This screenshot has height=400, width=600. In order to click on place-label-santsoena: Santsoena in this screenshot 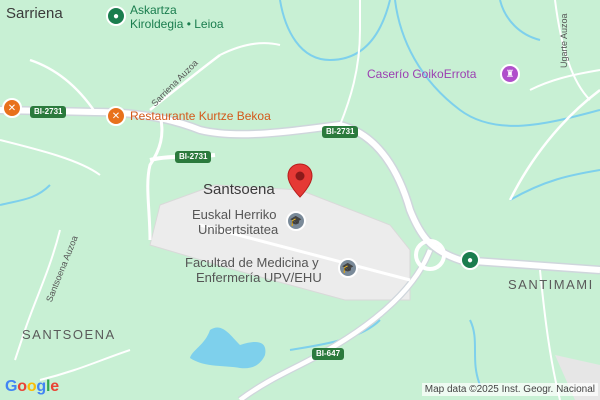, I will do `click(239, 189)`.